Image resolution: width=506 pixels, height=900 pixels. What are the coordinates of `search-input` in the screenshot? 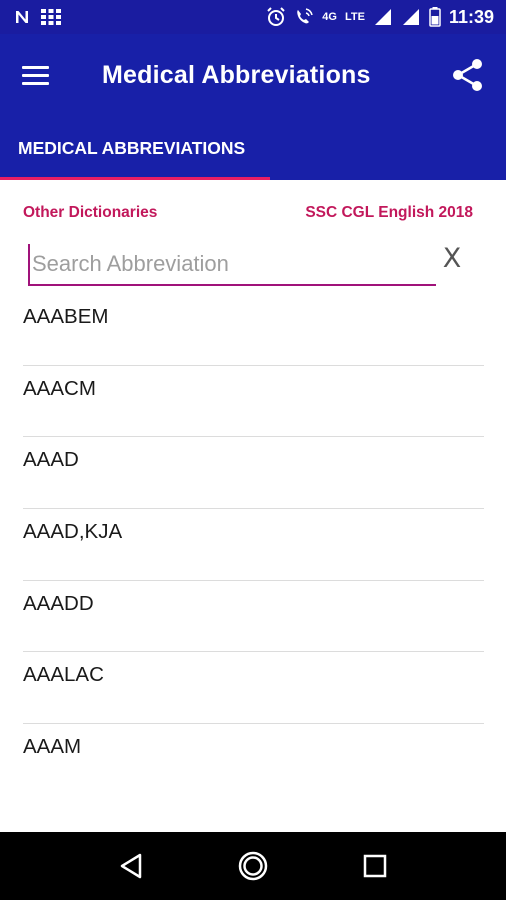 It's located at (232, 264).